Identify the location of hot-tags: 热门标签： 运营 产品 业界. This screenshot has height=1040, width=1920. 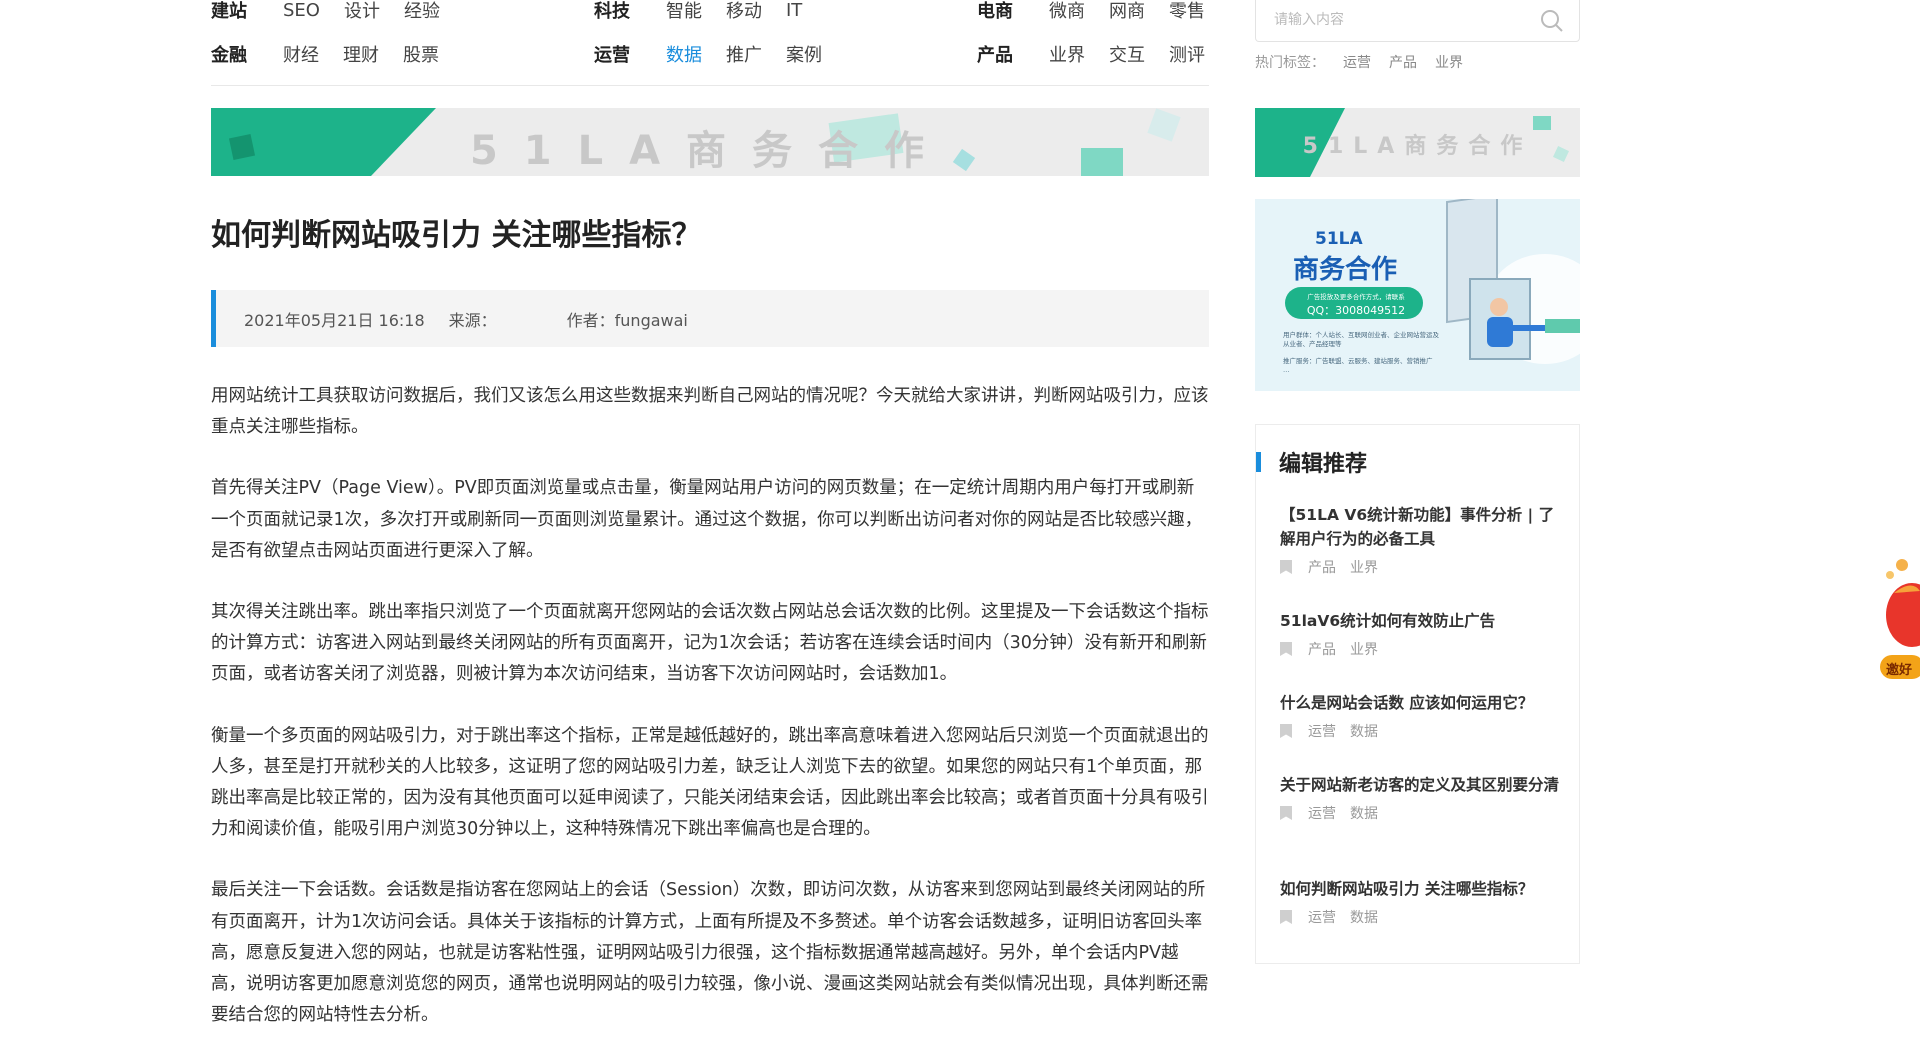
(1359, 62).